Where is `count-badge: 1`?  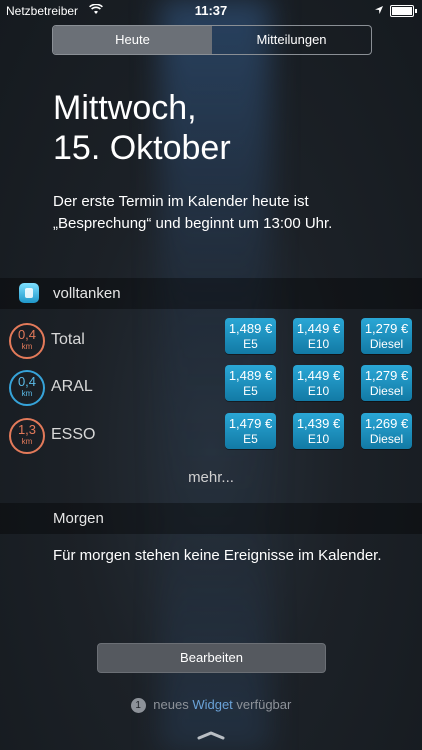 count-badge: 1 is located at coordinates (138, 705).